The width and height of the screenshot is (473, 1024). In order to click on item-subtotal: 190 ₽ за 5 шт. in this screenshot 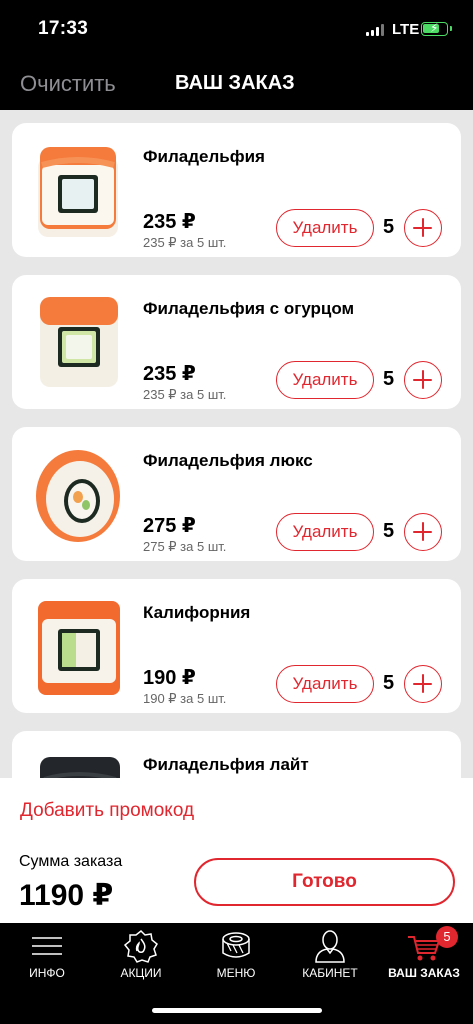, I will do `click(185, 698)`.